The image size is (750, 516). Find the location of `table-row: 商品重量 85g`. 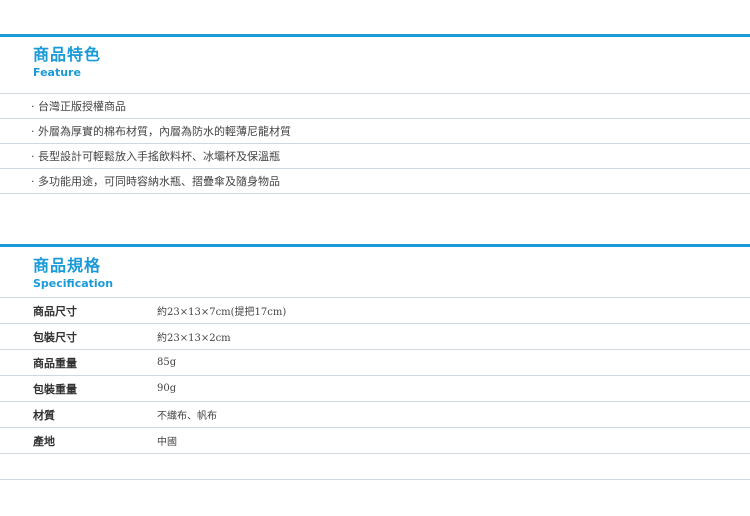

table-row: 商品重量 85g is located at coordinates (375, 363).